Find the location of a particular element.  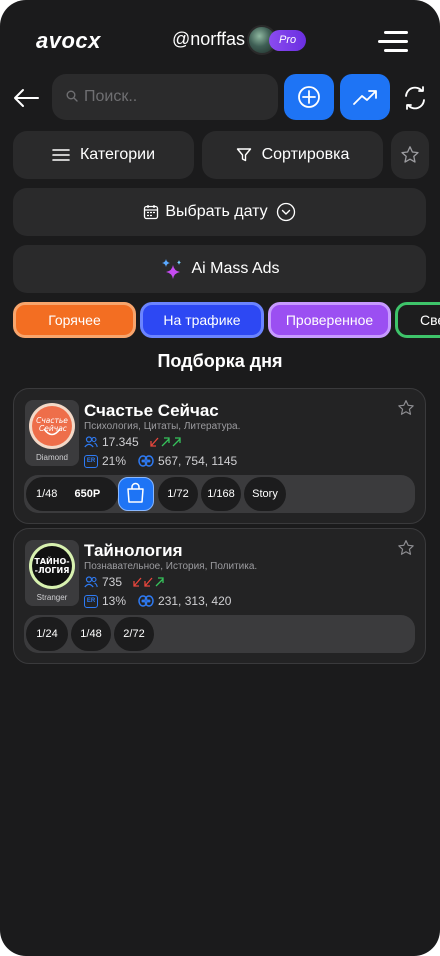

chip-on-traffic: На трафике is located at coordinates (202, 320).